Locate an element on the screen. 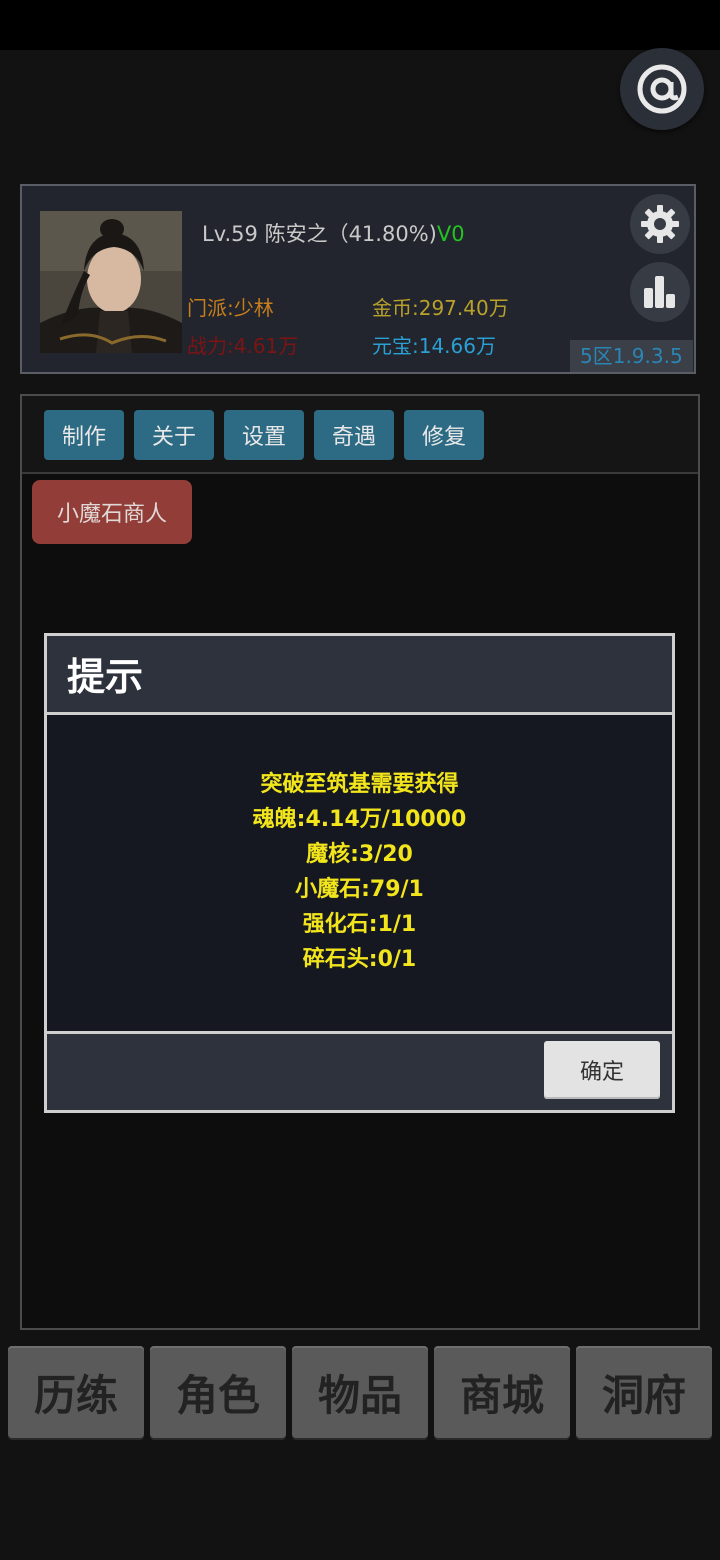 This screenshot has height=1560, width=720. settings-button is located at coordinates (660, 224).